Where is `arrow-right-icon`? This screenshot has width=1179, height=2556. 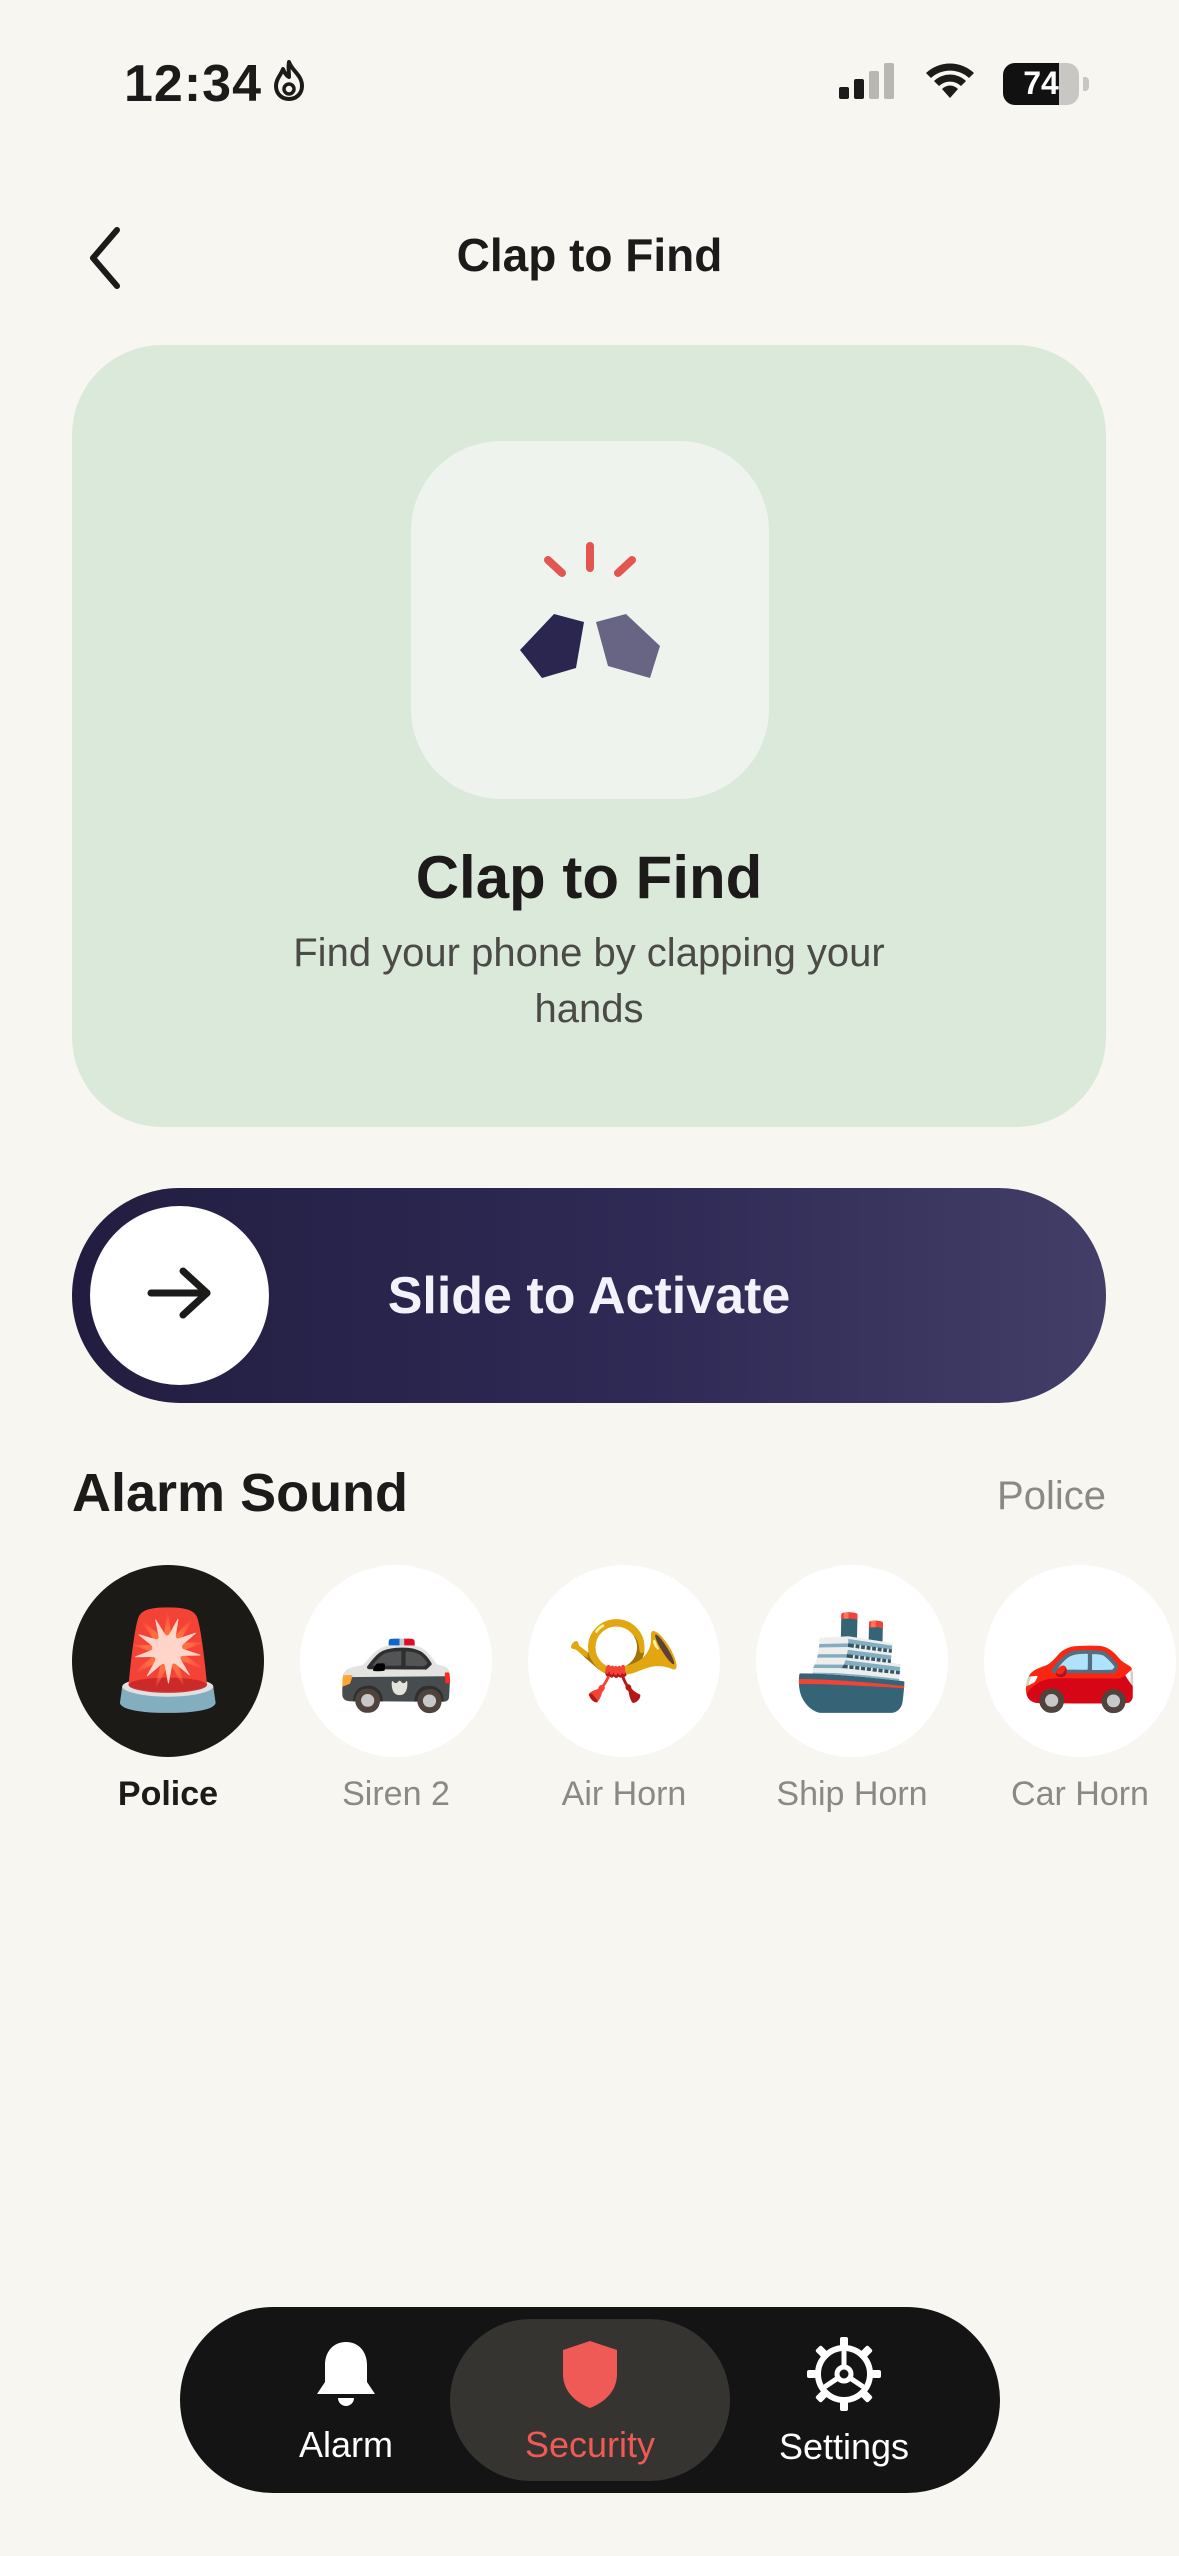 arrow-right-icon is located at coordinates (180, 1295).